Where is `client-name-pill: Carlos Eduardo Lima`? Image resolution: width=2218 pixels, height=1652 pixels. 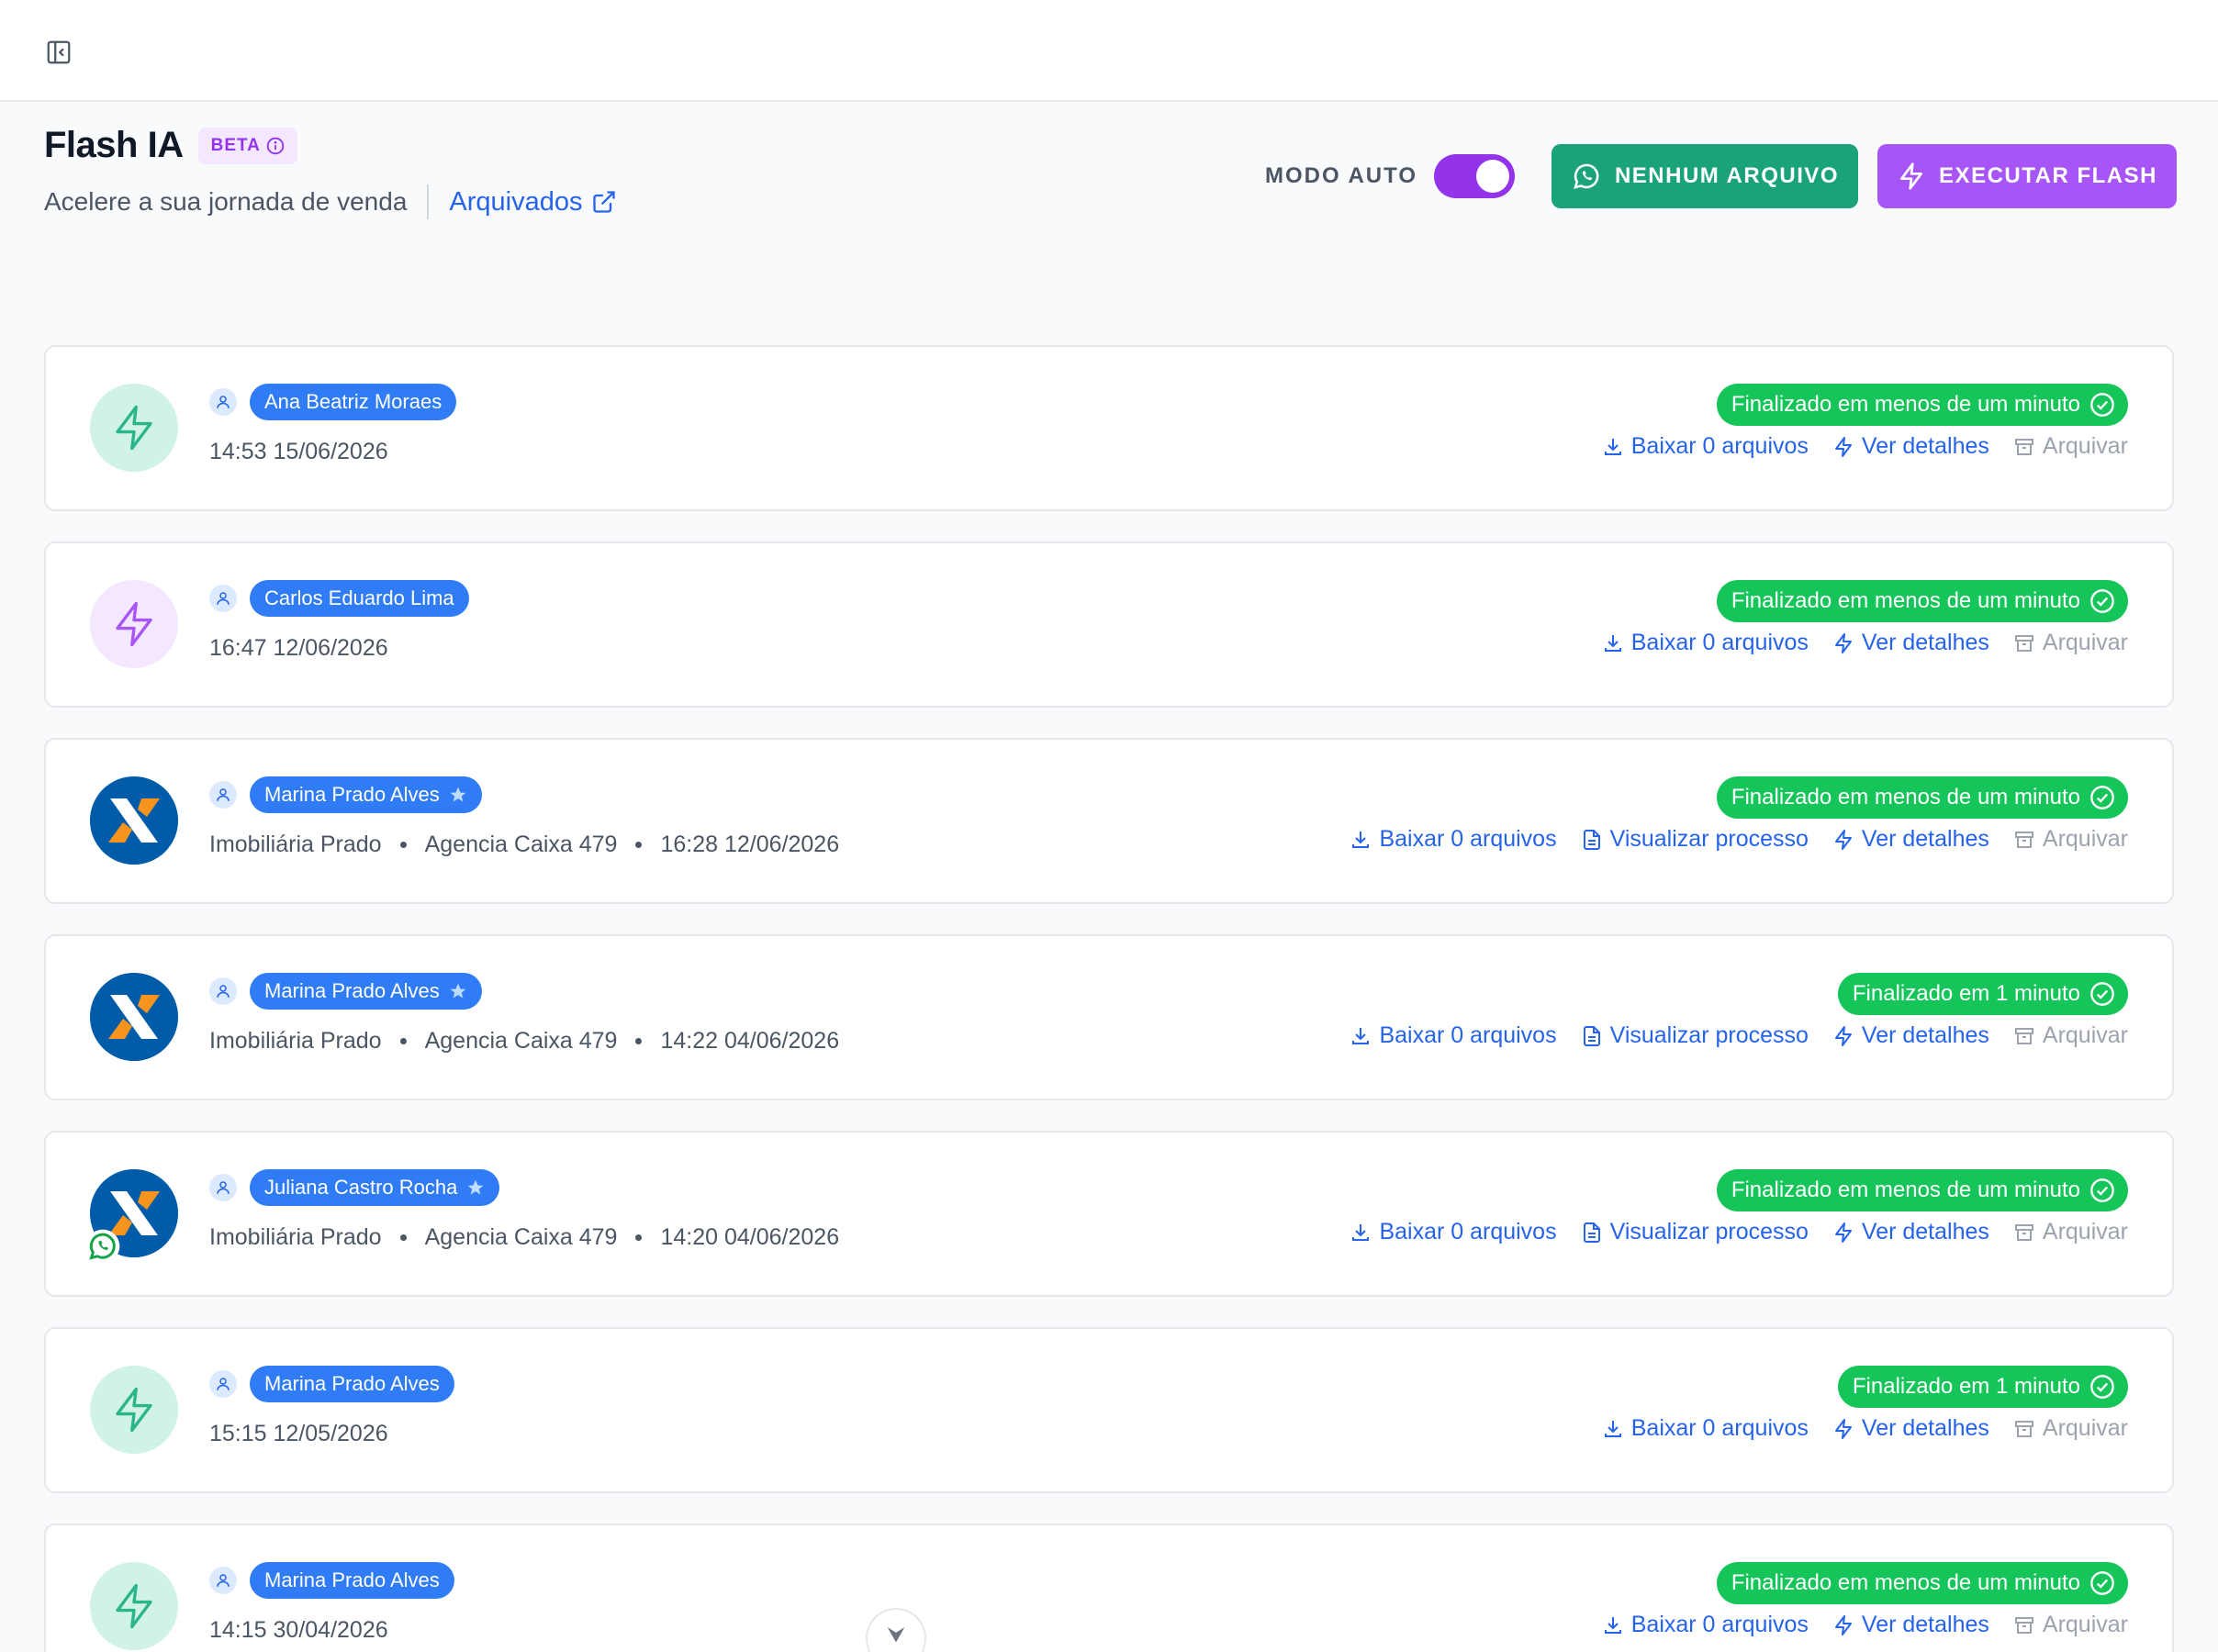 client-name-pill: Carlos Eduardo Lima is located at coordinates (359, 598).